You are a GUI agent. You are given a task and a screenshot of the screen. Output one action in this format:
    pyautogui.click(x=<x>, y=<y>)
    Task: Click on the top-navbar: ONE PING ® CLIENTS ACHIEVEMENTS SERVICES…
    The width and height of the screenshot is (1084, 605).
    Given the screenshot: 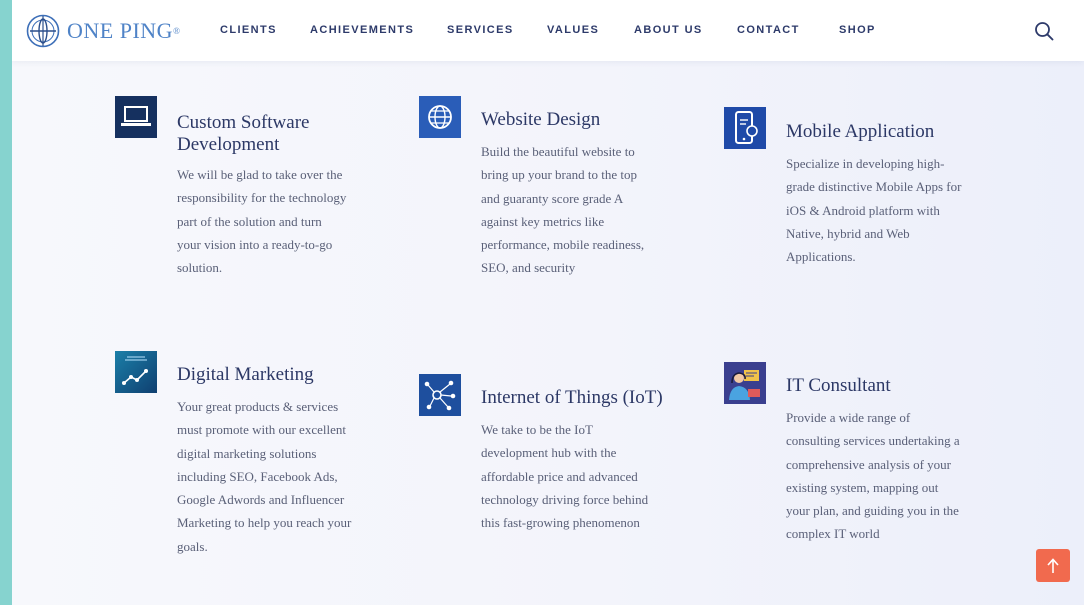 What is the action you would take?
    pyautogui.click(x=548, y=30)
    